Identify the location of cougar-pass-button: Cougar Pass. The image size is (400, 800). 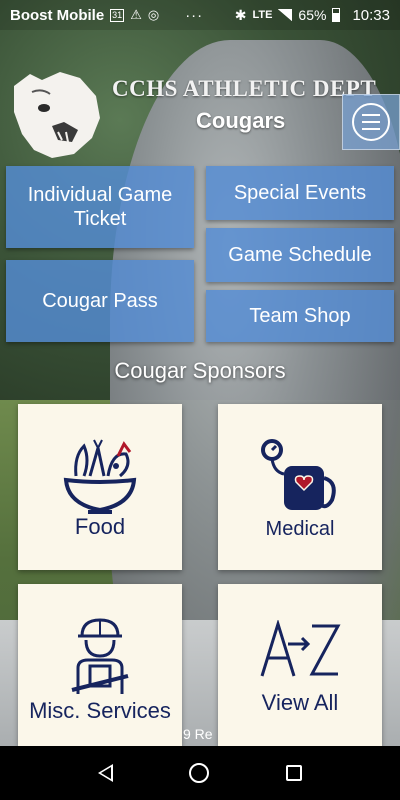
(100, 301).